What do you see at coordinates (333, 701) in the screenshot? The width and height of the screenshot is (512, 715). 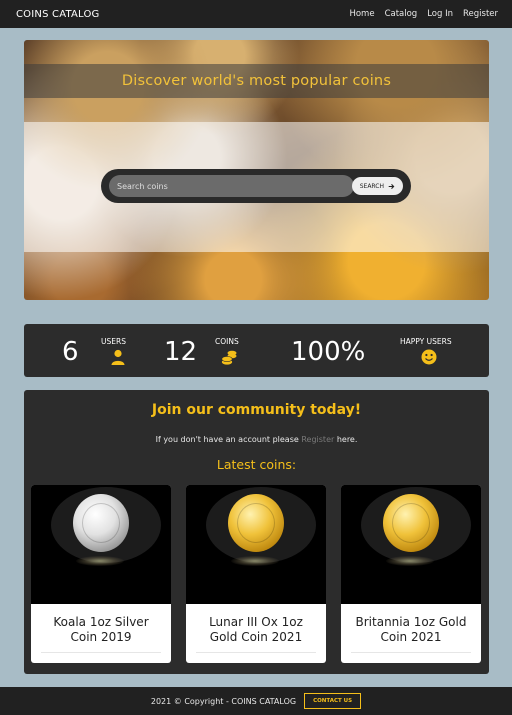 I see `contact-us-button: CONTACT US` at bounding box center [333, 701].